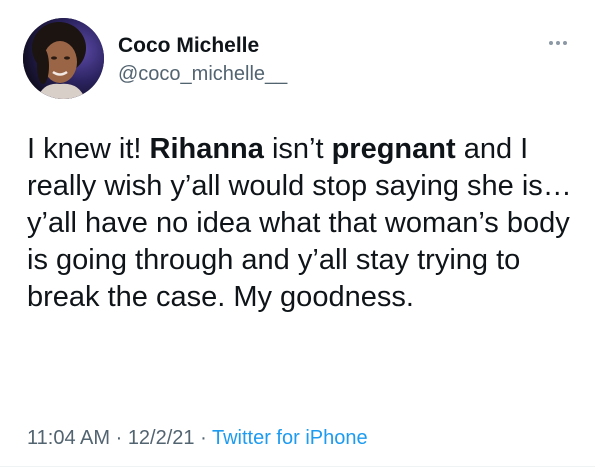 This screenshot has height=471, width=595. What do you see at coordinates (297, 466) in the screenshot?
I see `divider` at bounding box center [297, 466].